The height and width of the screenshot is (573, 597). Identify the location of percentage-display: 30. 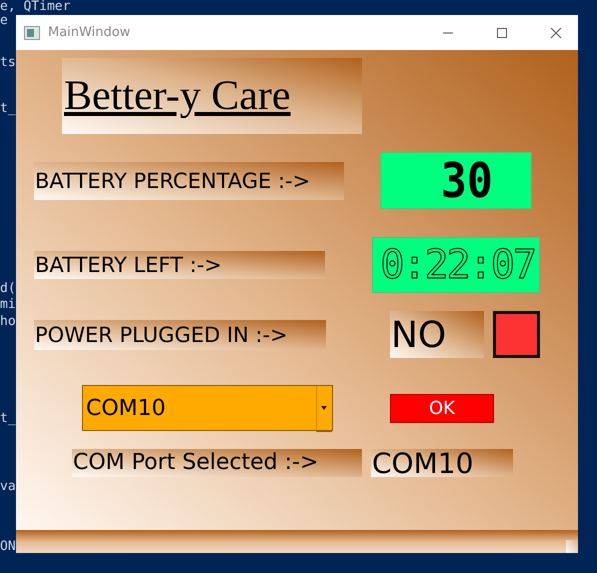
(456, 180).